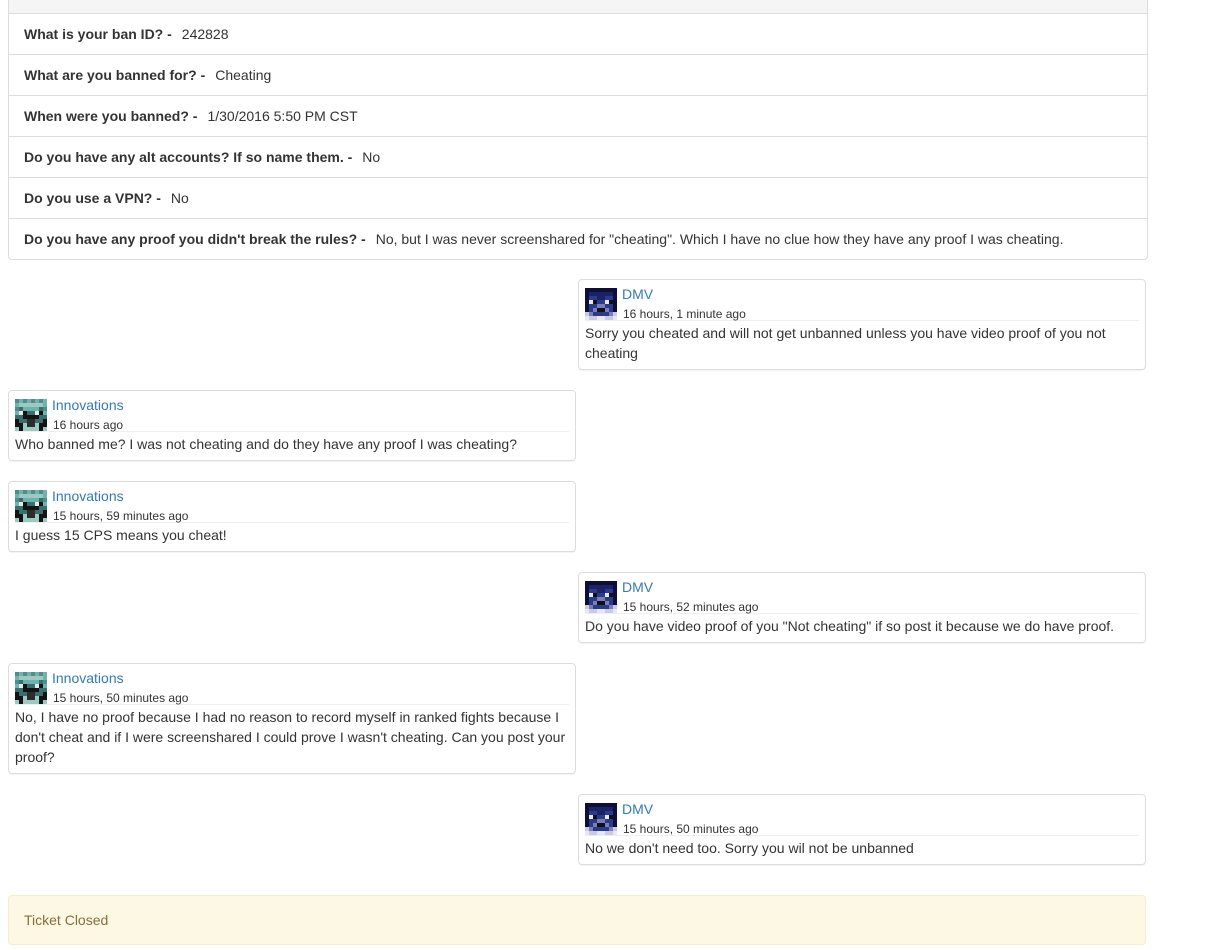 The height and width of the screenshot is (950, 1217). I want to click on message-timestamp: 16 hours ago, so click(88, 425).